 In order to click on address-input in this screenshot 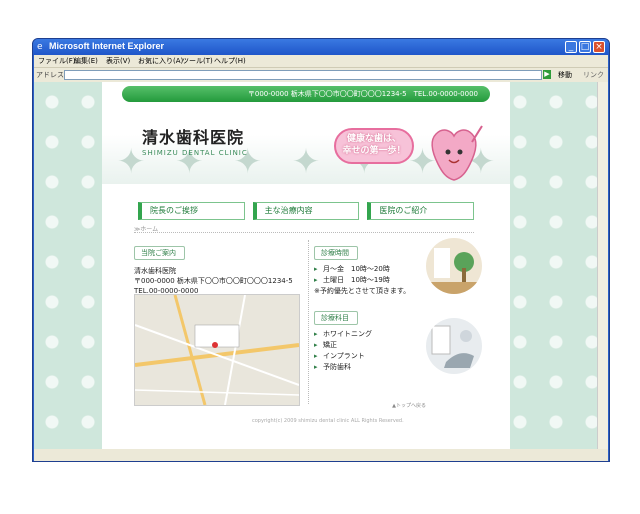, I will do `click(303, 75)`.